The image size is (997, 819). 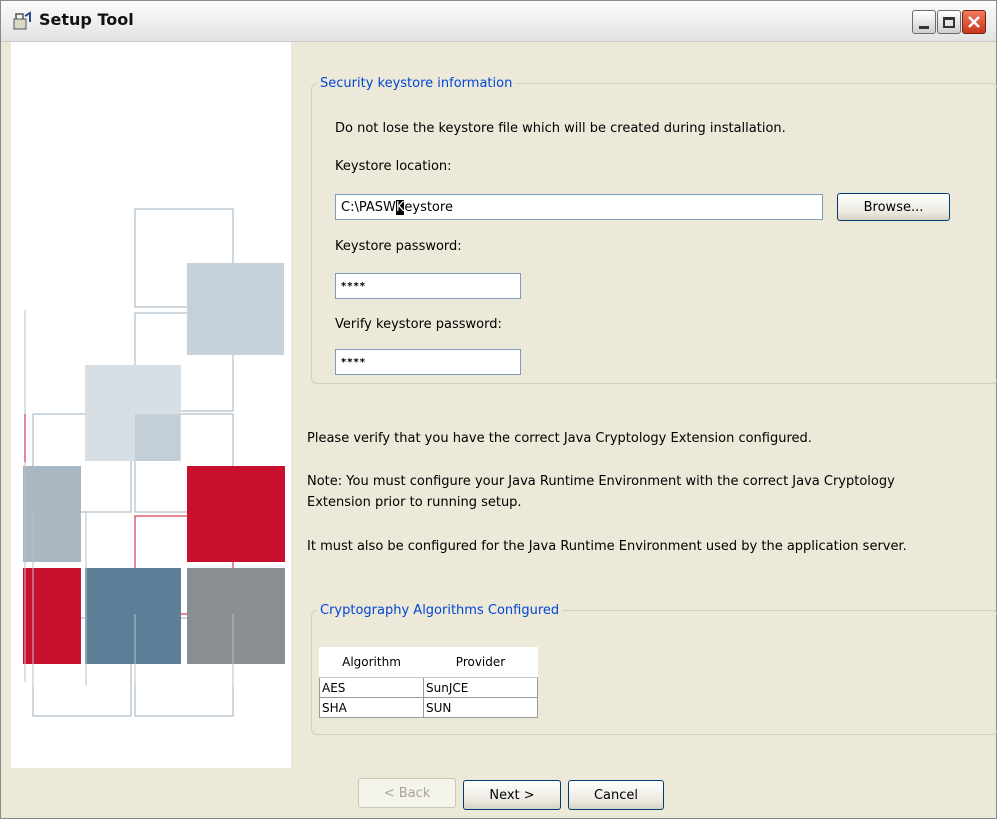 I want to click on back-button: < Back, so click(x=407, y=793).